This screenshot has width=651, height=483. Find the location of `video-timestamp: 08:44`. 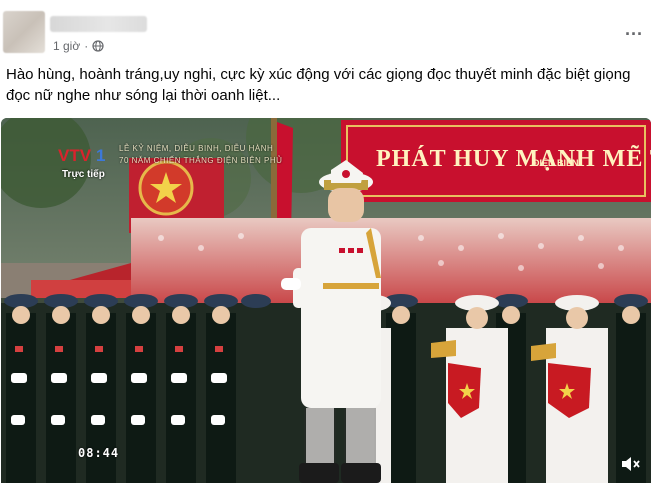

video-timestamp: 08:44 is located at coordinates (99, 453).